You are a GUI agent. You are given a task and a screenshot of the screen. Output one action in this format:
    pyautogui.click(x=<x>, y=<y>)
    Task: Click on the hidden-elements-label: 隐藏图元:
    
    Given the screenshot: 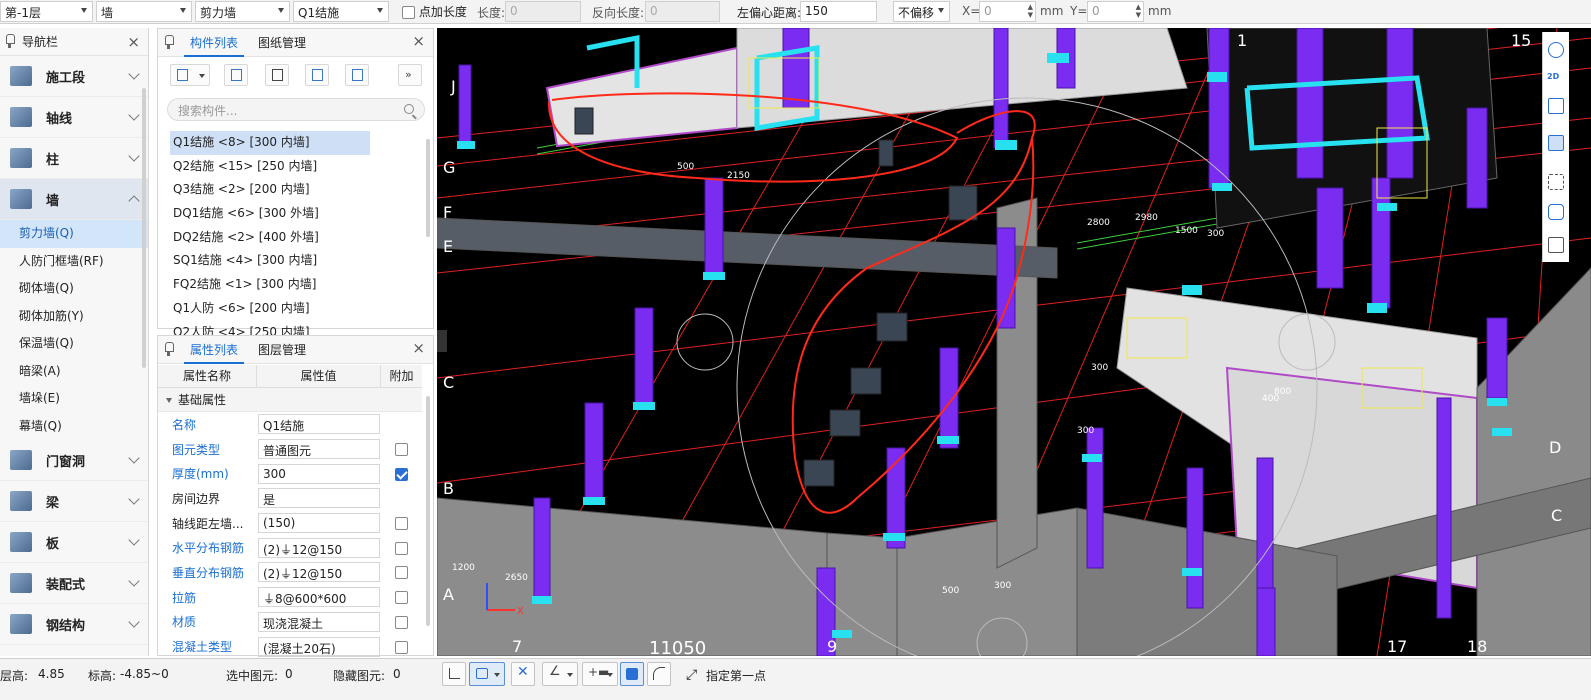 What is the action you would take?
    pyautogui.click(x=359, y=676)
    